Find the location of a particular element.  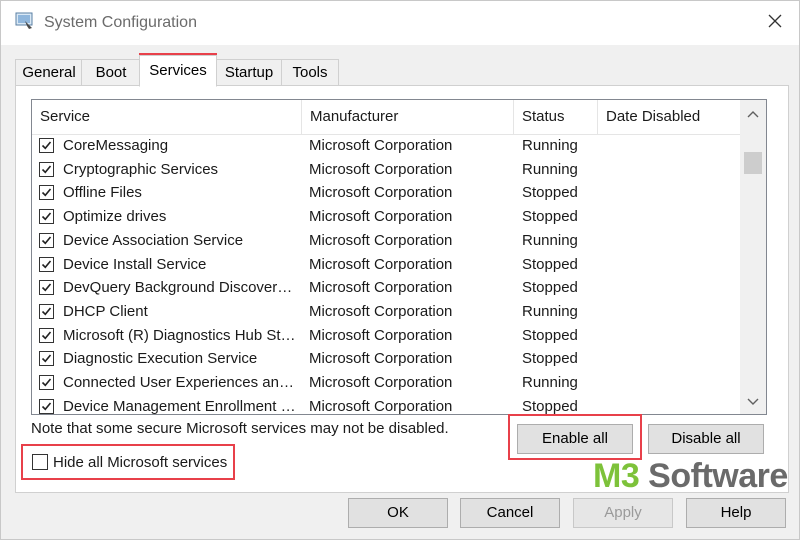

service-name: Diagnostic Execution Service is located at coordinates (160, 359).